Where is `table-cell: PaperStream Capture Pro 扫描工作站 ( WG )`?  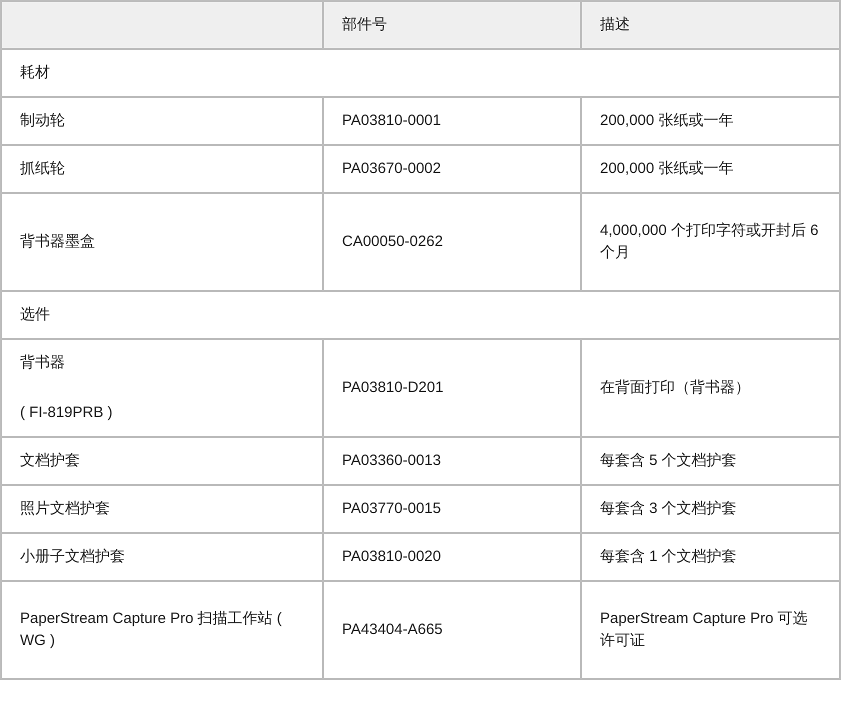 table-cell: PaperStream Capture Pro 扫描工作站 ( WG ) is located at coordinates (162, 630).